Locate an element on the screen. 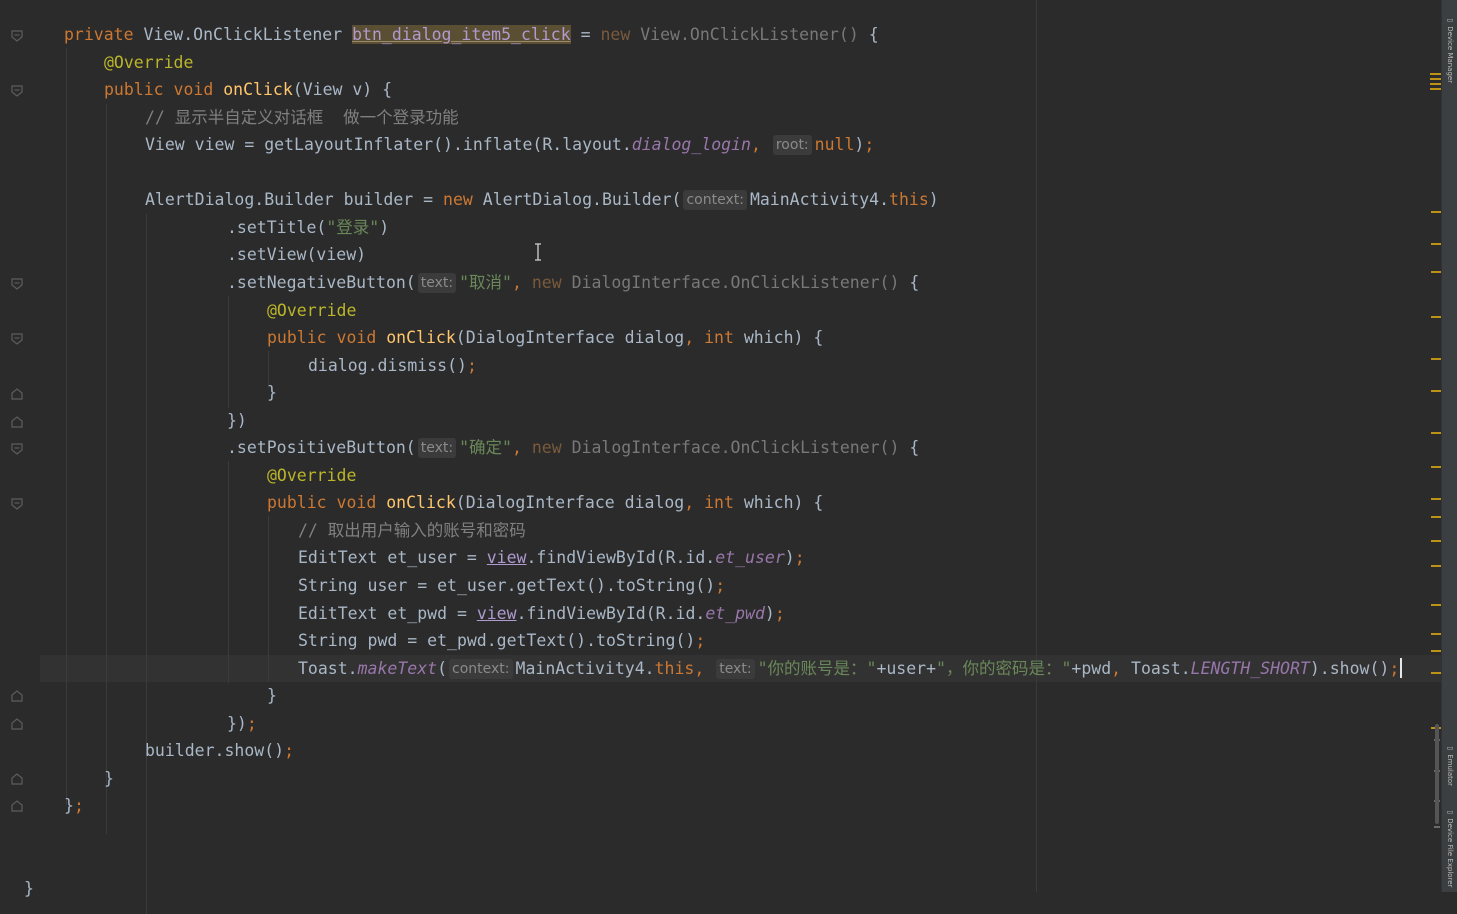  code-token: @Override is located at coordinates (149, 62).